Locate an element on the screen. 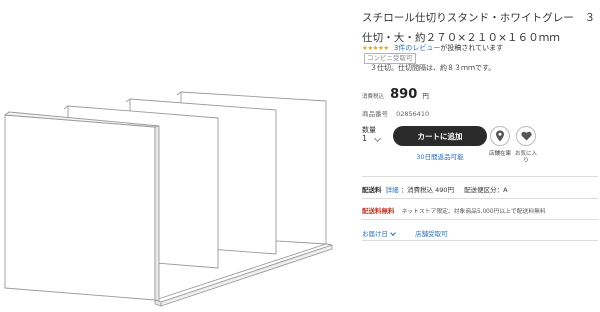 This screenshot has height=312, width=600. shipping-row: 配送料 詳細 ：消費税込 490円 配送便区分：A is located at coordinates (435, 189).